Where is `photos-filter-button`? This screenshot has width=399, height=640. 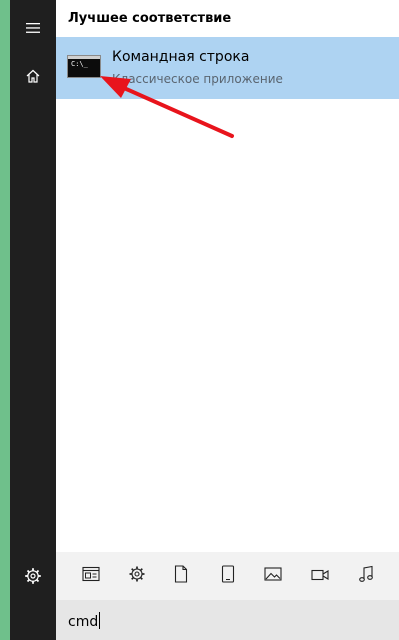 photos-filter-button is located at coordinates (273, 576).